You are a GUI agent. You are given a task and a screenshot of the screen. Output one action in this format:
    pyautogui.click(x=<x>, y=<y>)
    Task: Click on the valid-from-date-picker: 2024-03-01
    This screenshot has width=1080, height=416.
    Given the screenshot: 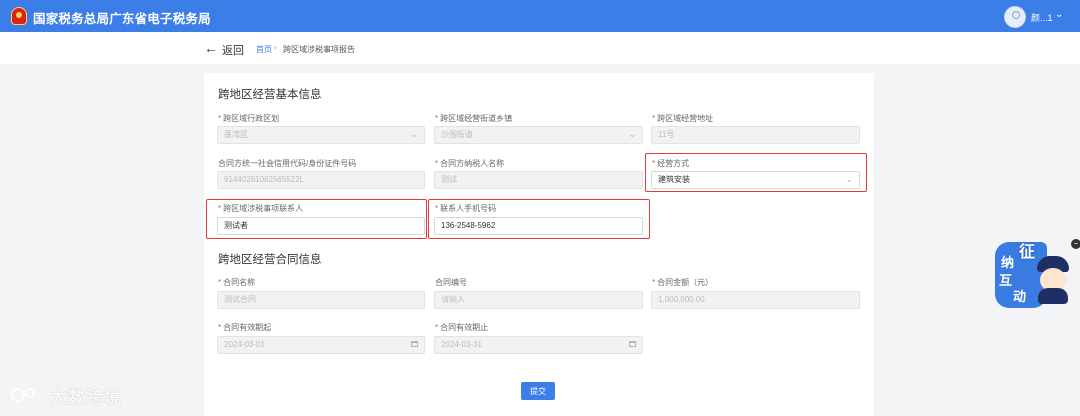 What is the action you would take?
    pyautogui.click(x=321, y=345)
    